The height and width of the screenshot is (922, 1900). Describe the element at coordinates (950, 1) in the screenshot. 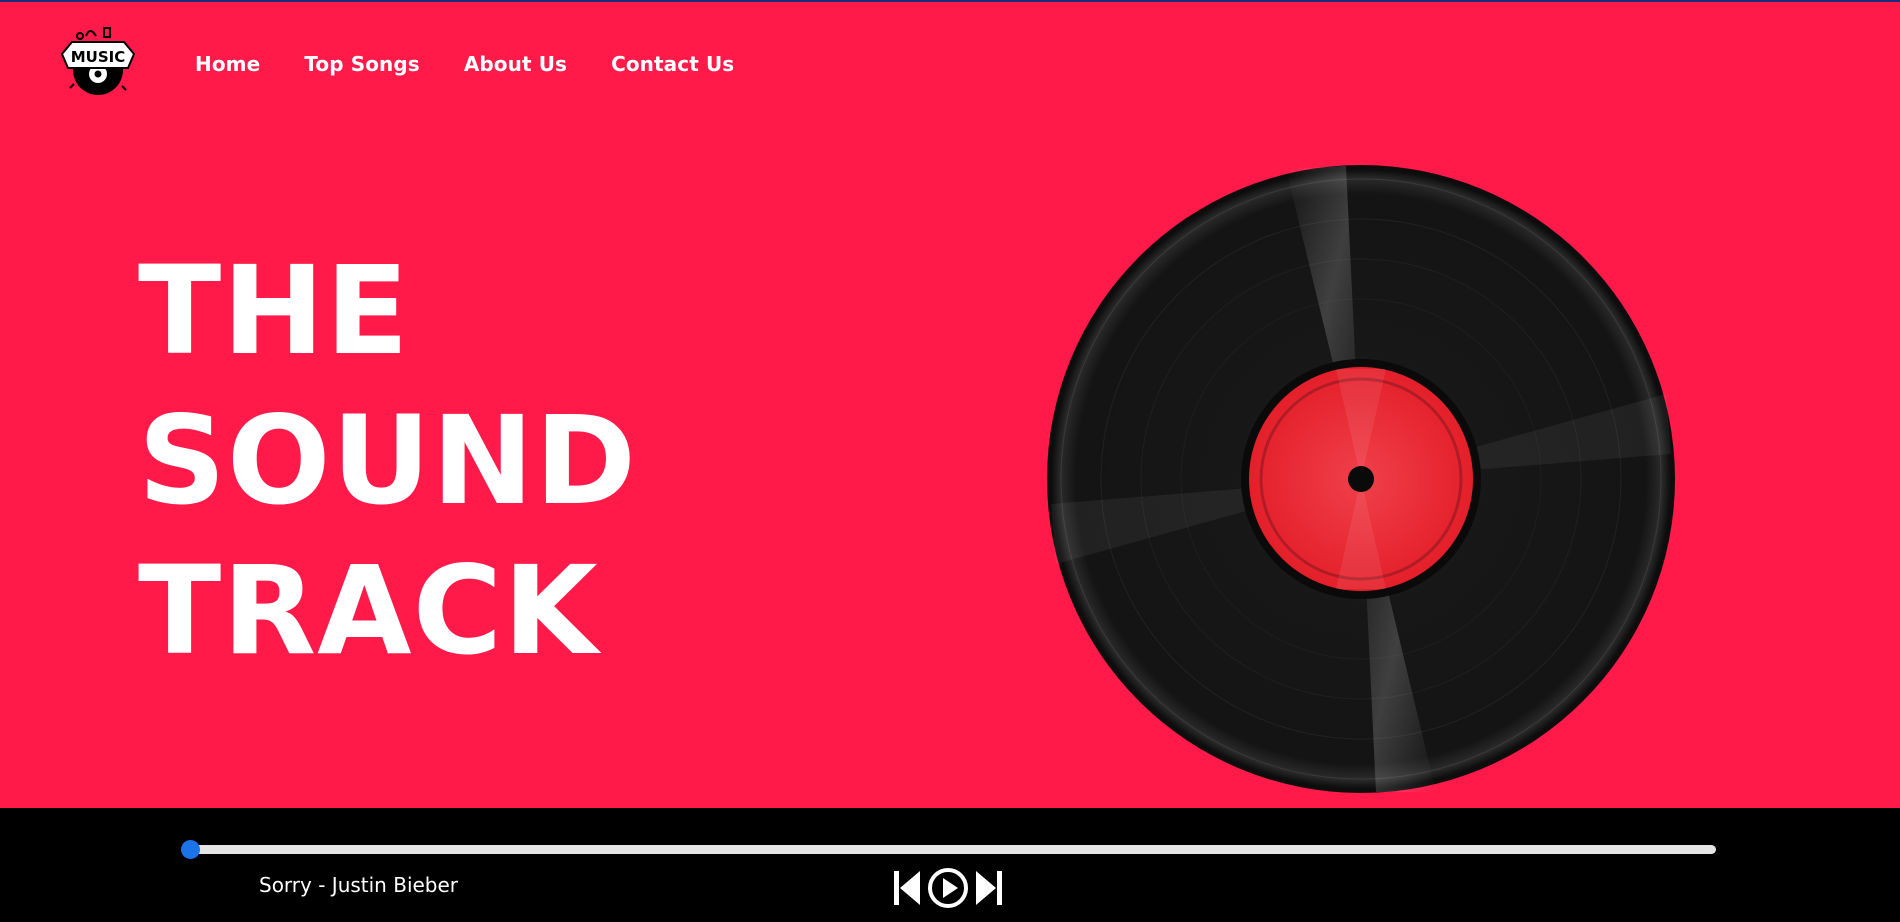

I see `top-border` at that location.